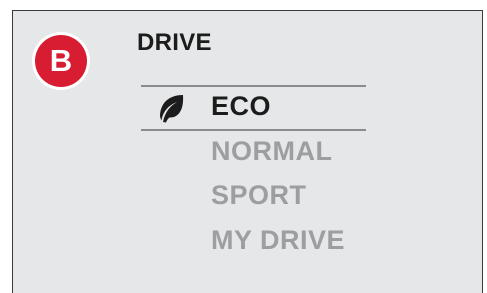  What do you see at coordinates (241, 106) in the screenshot?
I see `menu-item-eco: ECO` at bounding box center [241, 106].